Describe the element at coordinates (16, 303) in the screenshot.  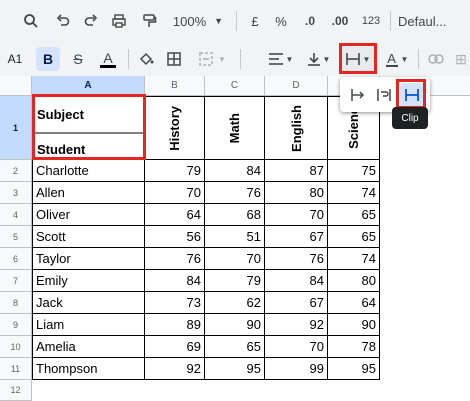
I see `row-header-8: 8` at that location.